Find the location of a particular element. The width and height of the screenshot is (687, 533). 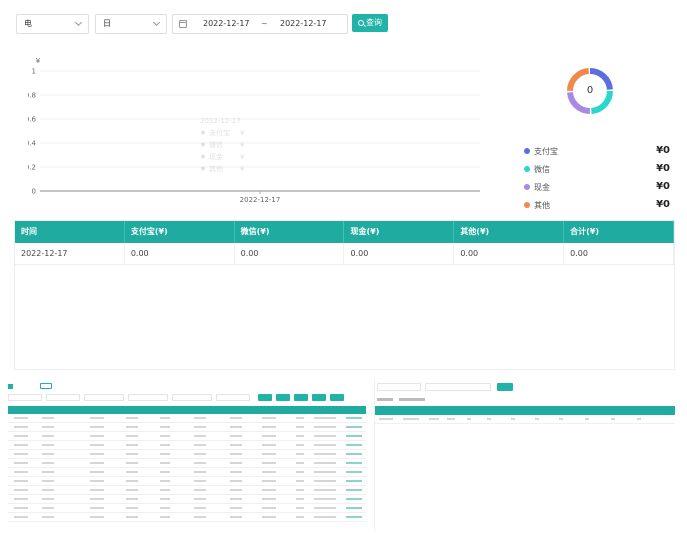

tooltip-series-name: 支付宝 is located at coordinates (219, 132).